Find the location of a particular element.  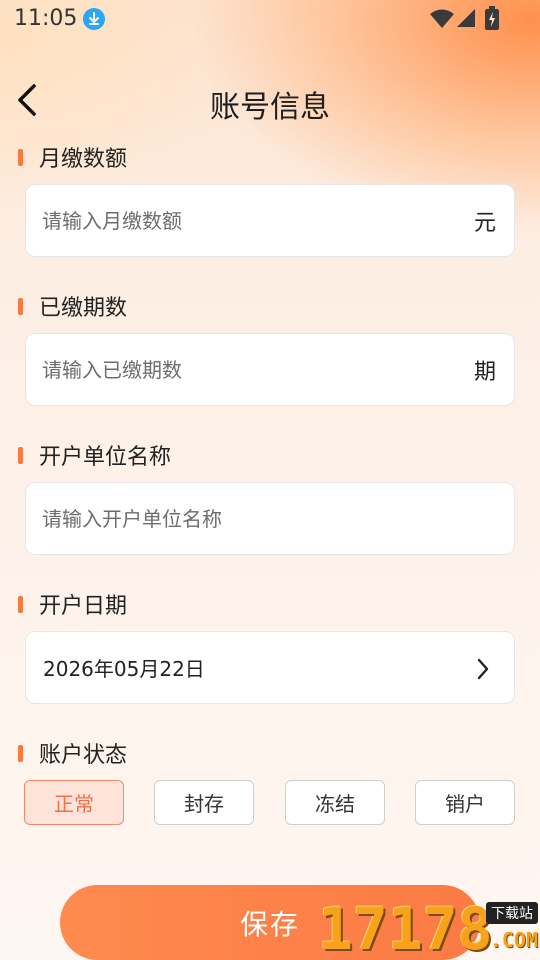

monthly-payment-unit: 元 is located at coordinates (484, 223).